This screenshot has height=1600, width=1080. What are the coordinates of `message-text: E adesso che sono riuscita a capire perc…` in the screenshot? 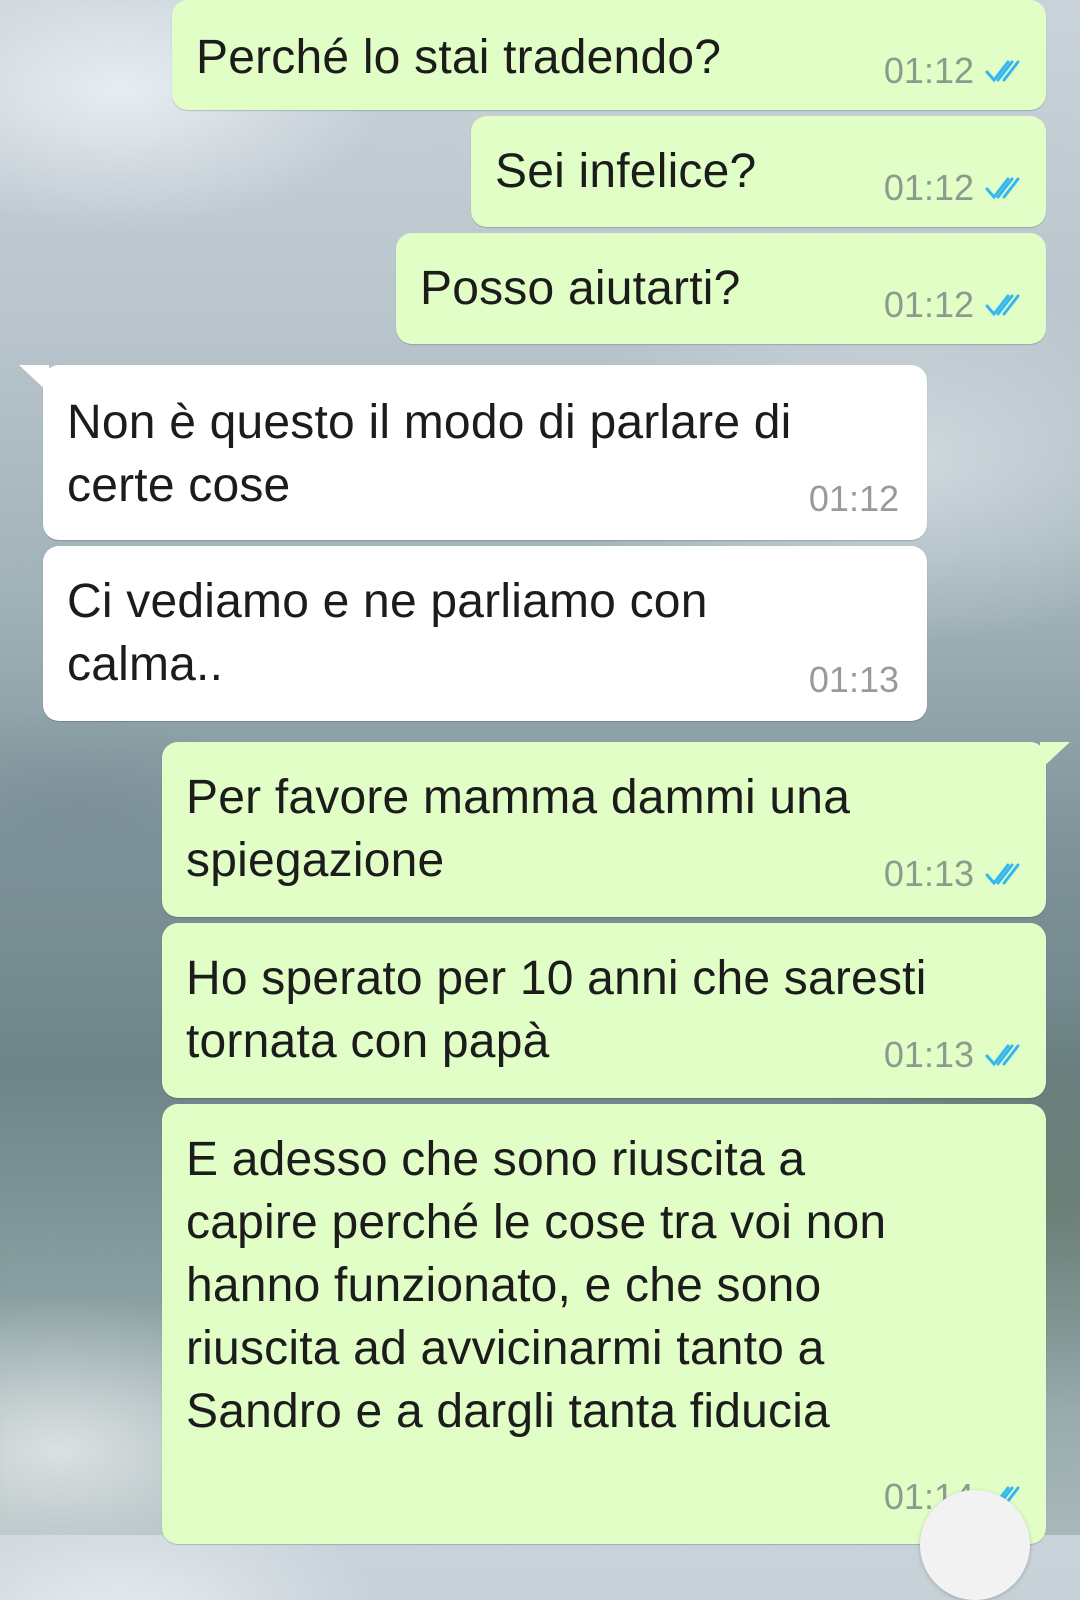 It's located at (536, 1285).